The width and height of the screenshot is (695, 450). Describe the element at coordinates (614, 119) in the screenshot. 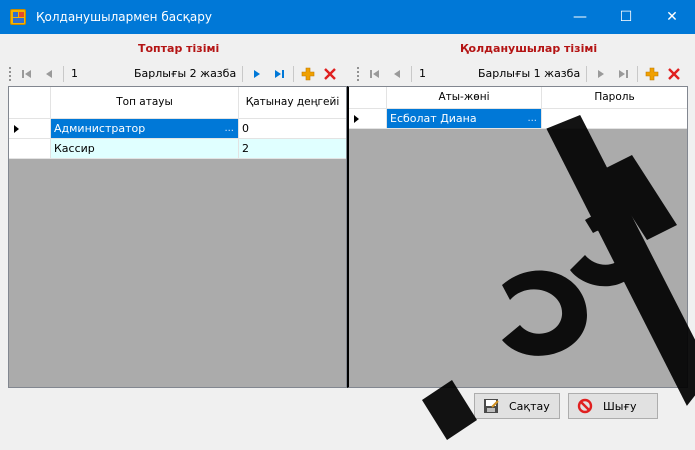

I see `cell-password` at that location.